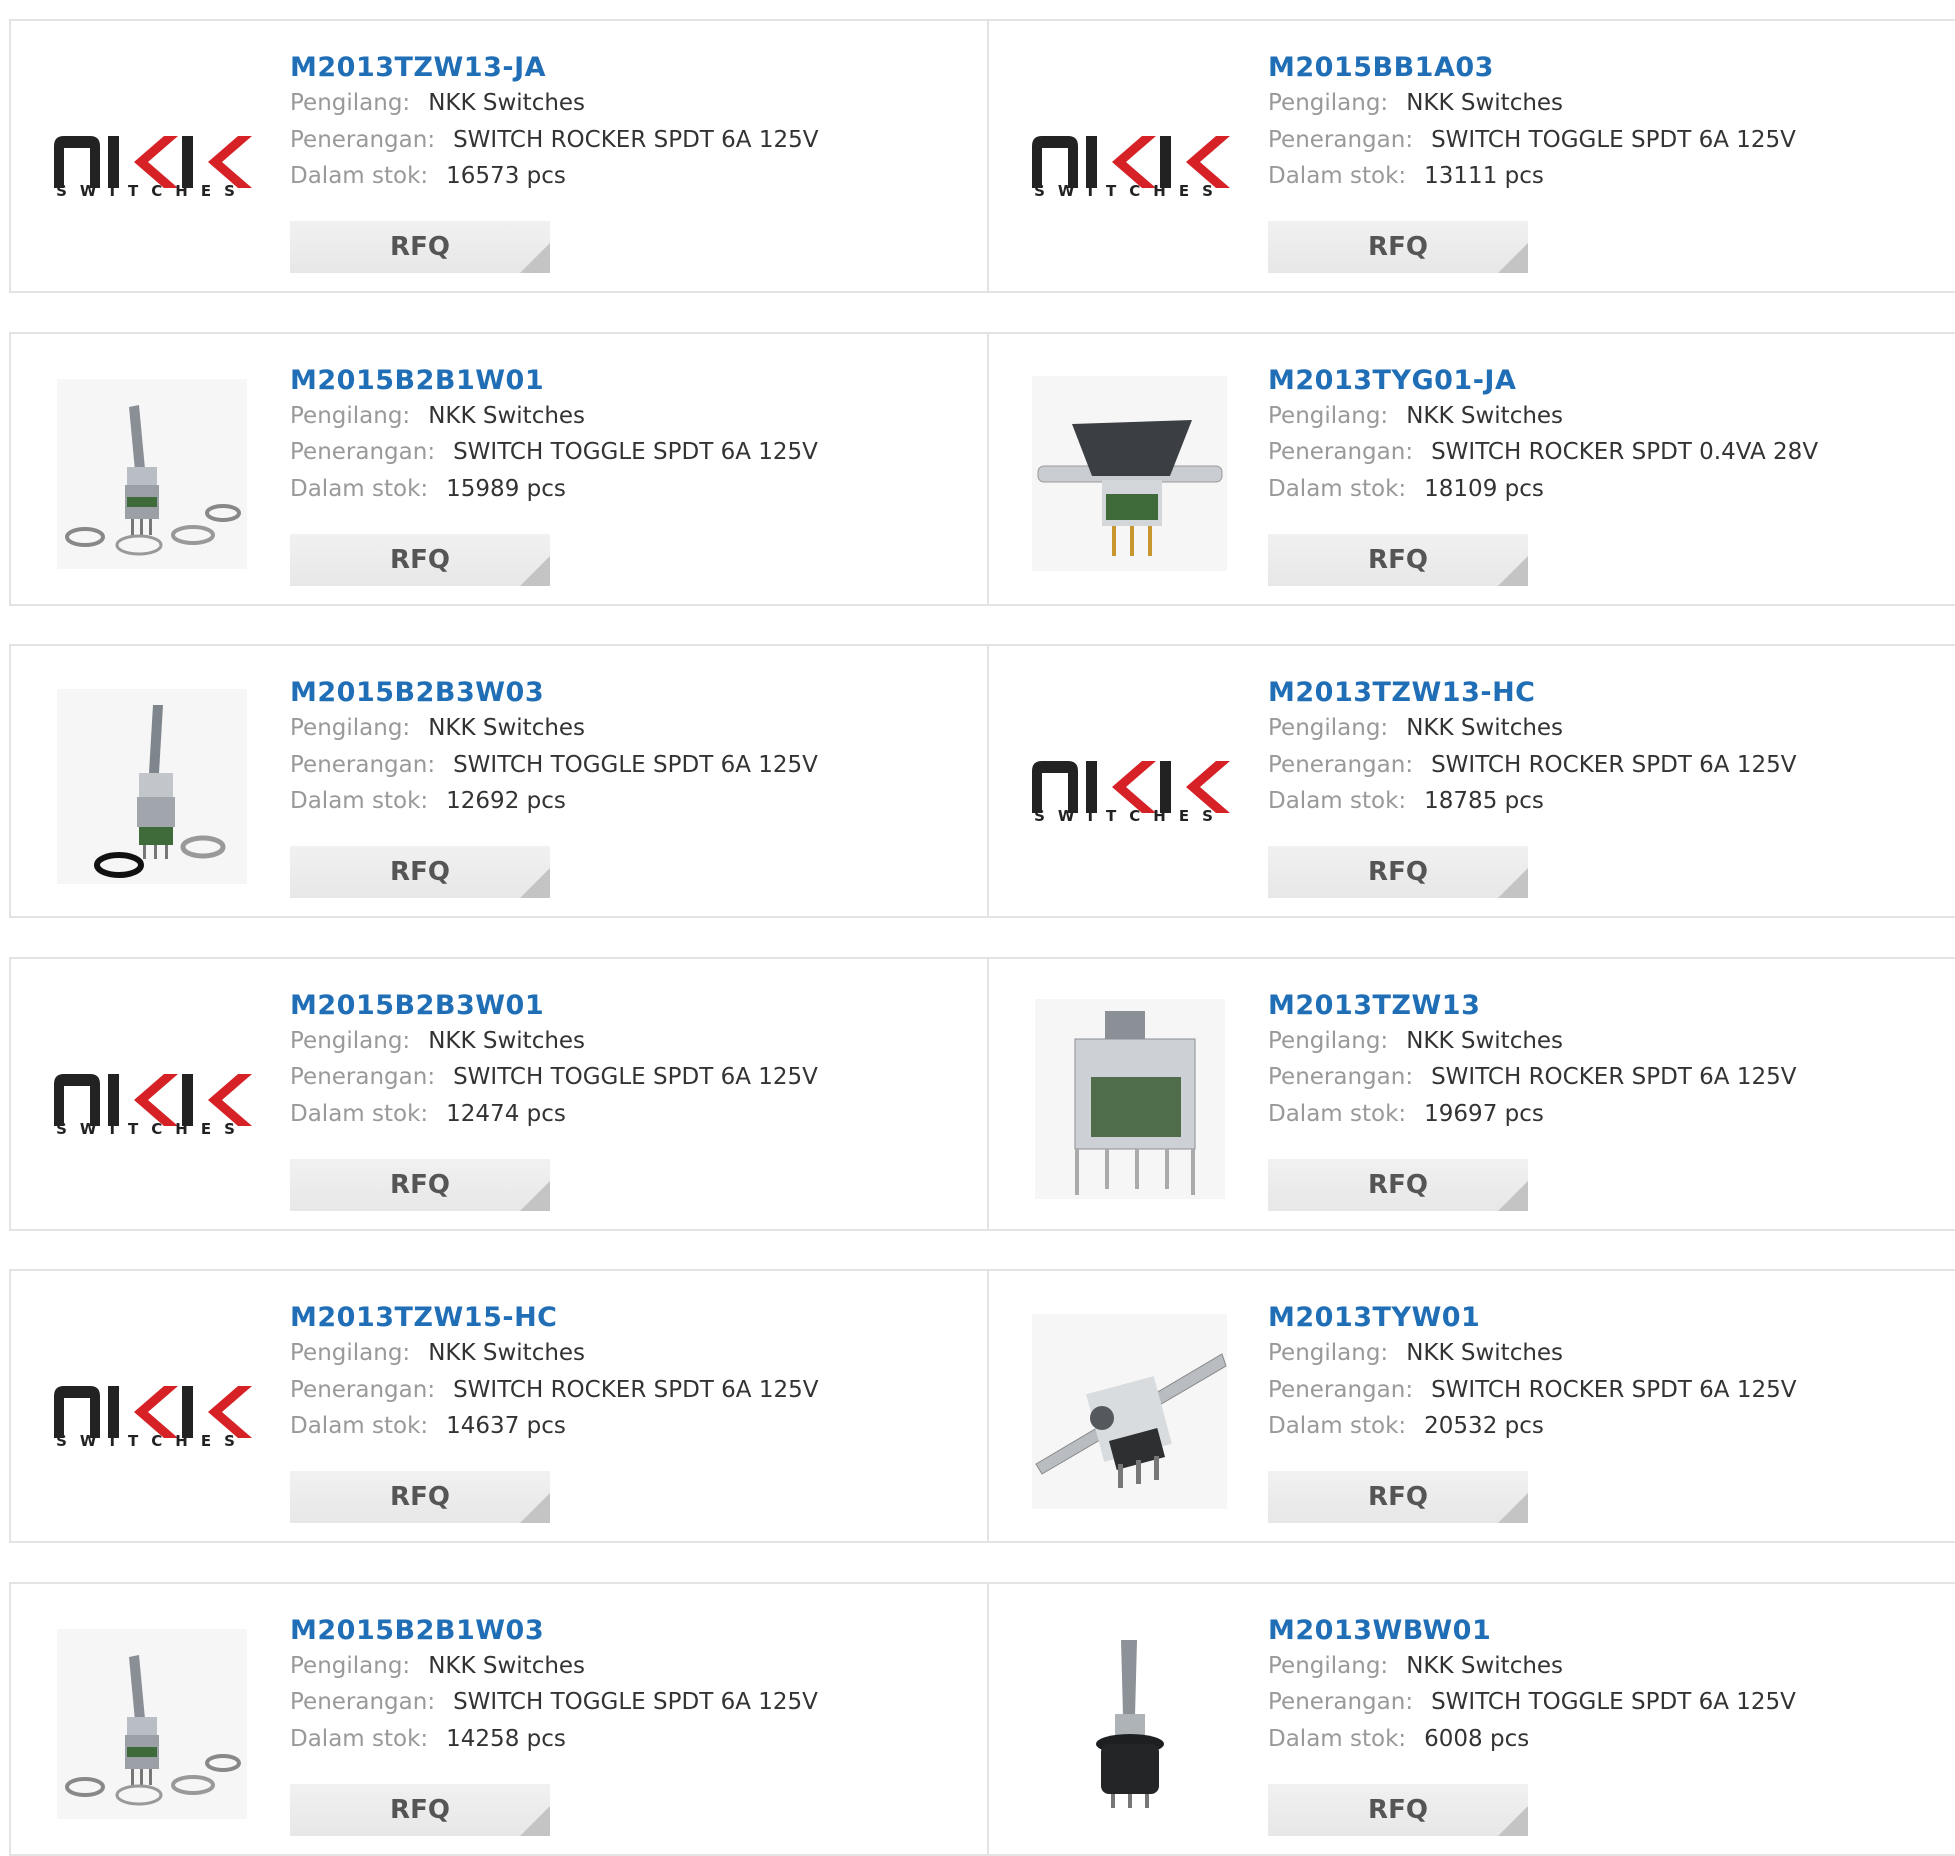  Describe the element at coordinates (1532, 801) in the screenshot. I see `stock-row: Dalam stok: 18785 pcs` at that location.